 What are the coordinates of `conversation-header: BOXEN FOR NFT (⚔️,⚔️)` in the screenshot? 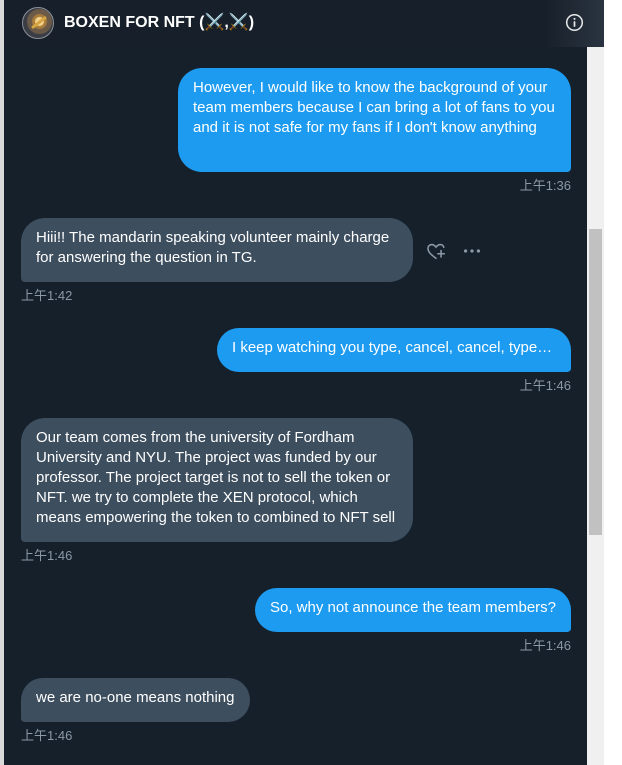 It's located at (304, 23).